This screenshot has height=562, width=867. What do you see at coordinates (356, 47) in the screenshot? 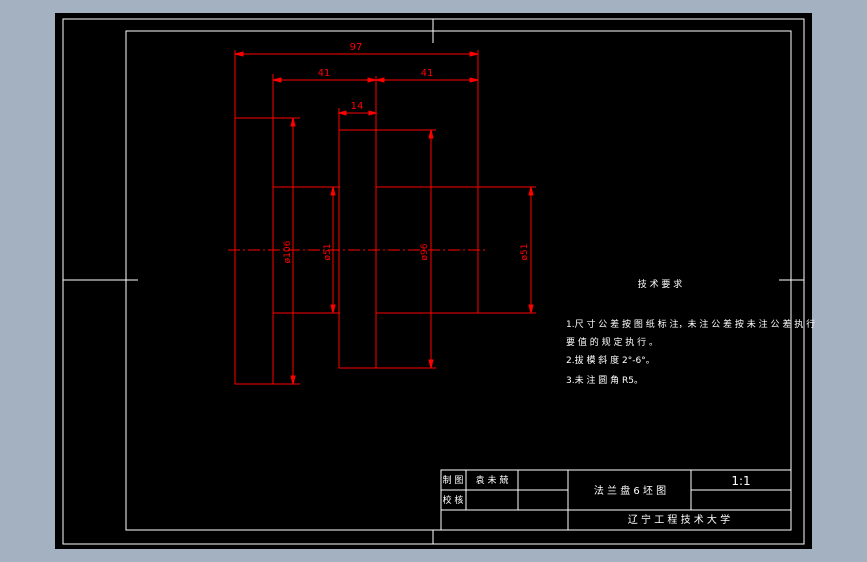
I see `dim-overall-width: 97` at bounding box center [356, 47].